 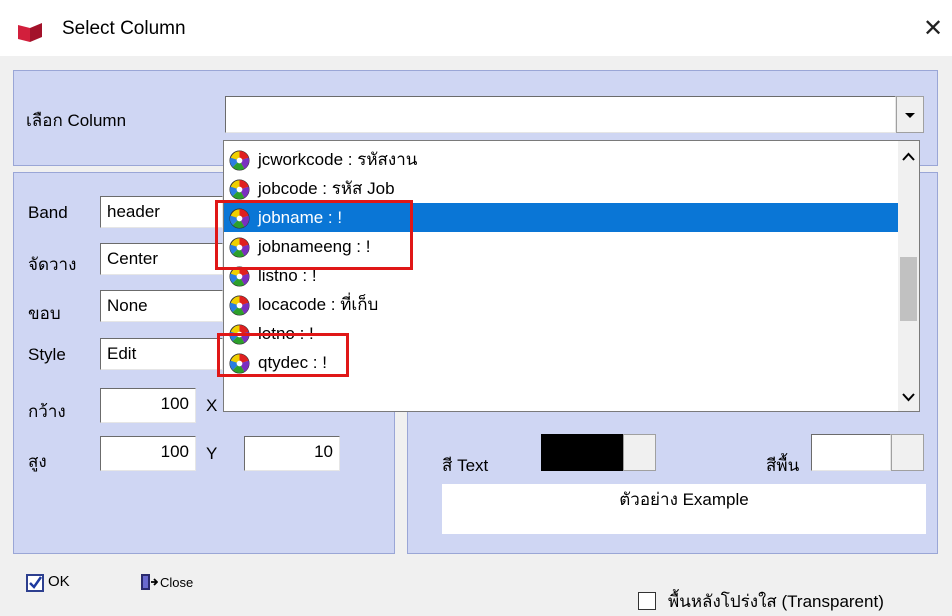 What do you see at coordinates (314, 235) in the screenshot?
I see `highlight-box-jobname` at bounding box center [314, 235].